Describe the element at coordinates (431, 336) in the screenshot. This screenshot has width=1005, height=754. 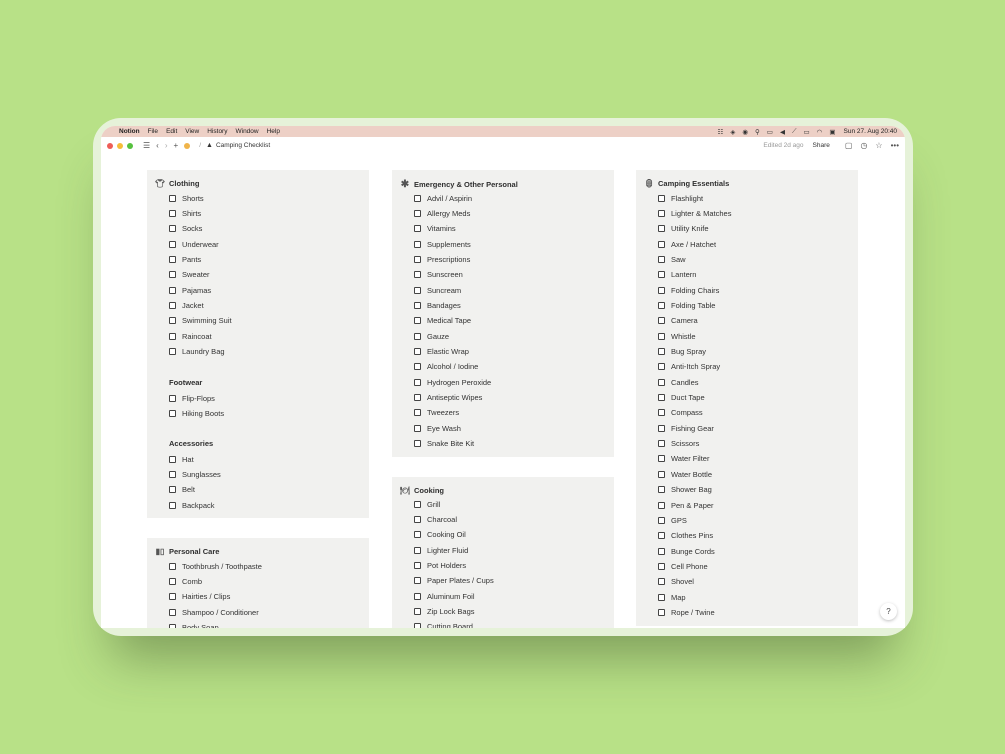
I see `checklist-item: Gauze` at that location.